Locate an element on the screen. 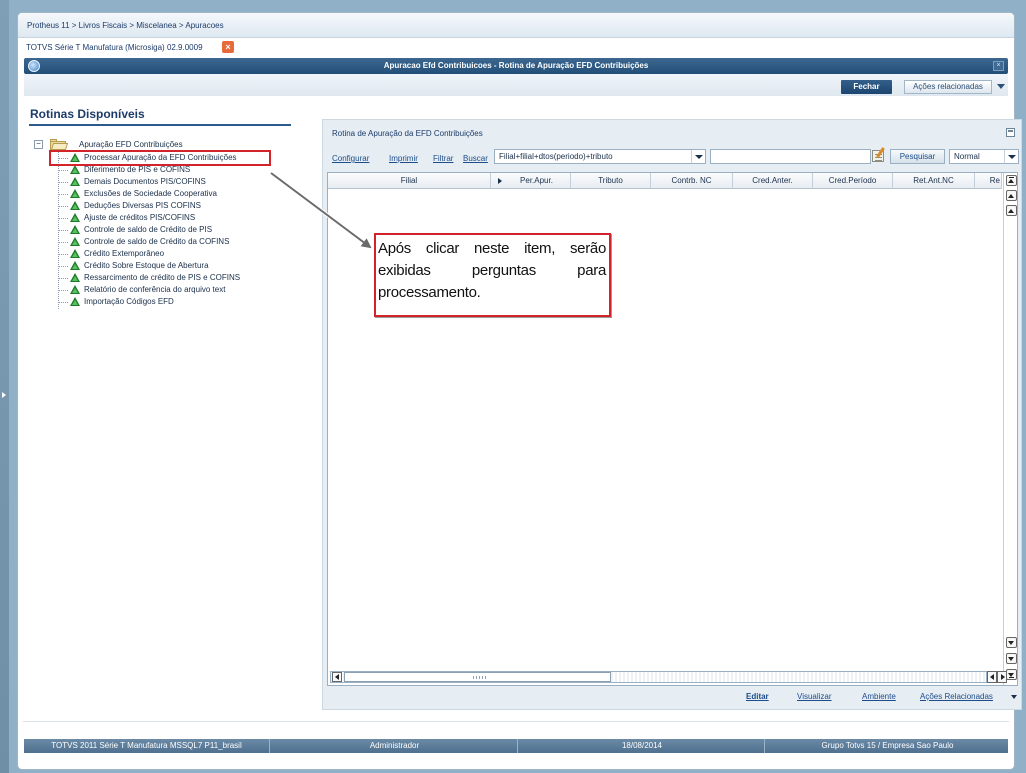  visualizar-link: Visualizar is located at coordinates (814, 696).